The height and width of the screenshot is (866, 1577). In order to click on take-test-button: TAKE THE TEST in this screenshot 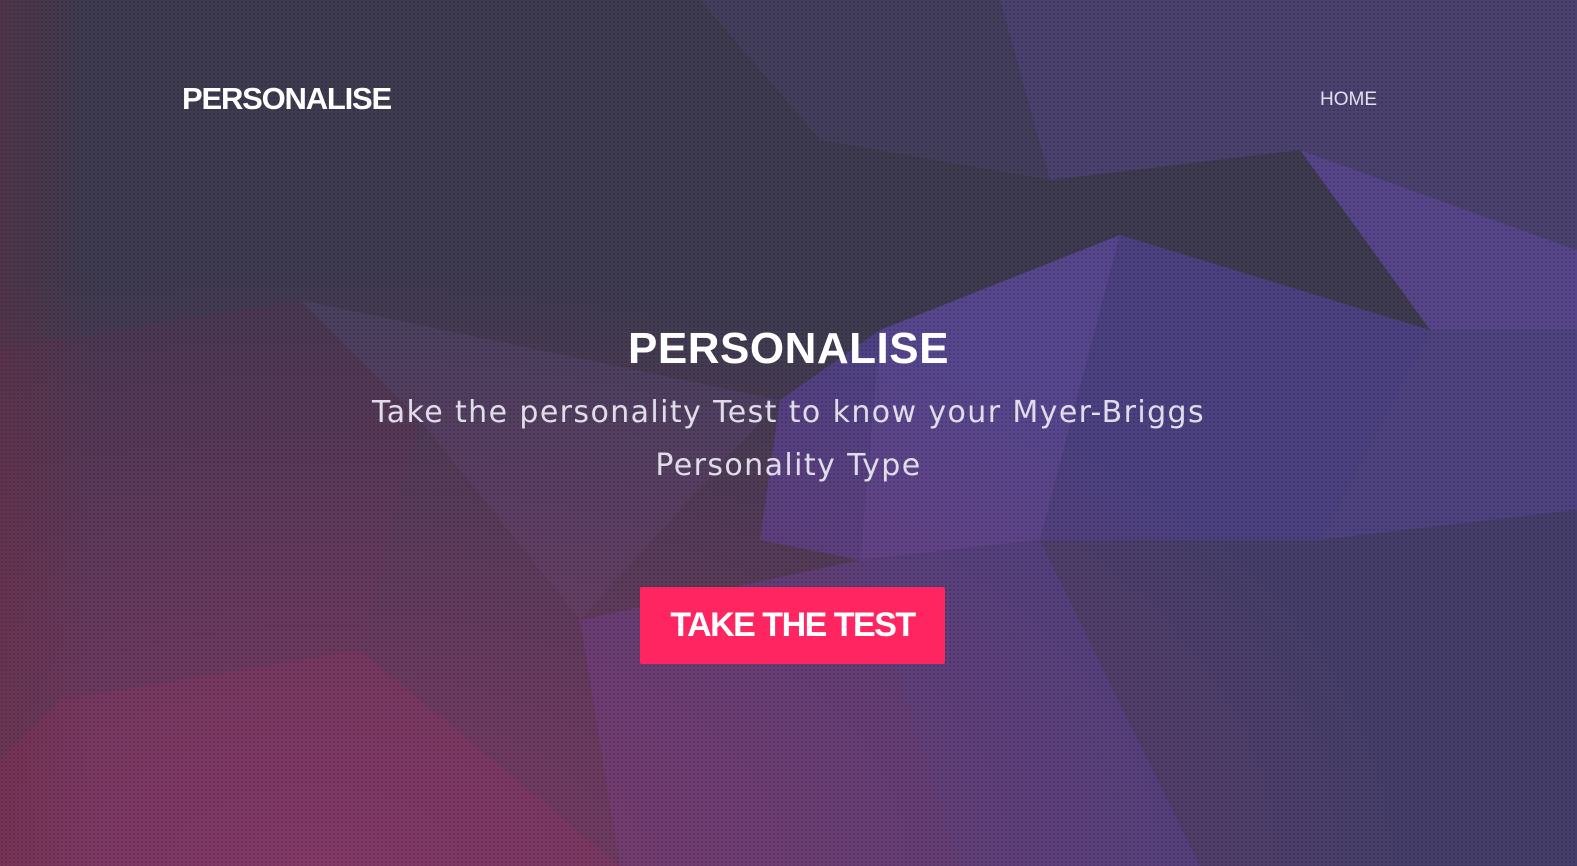, I will do `click(792, 625)`.